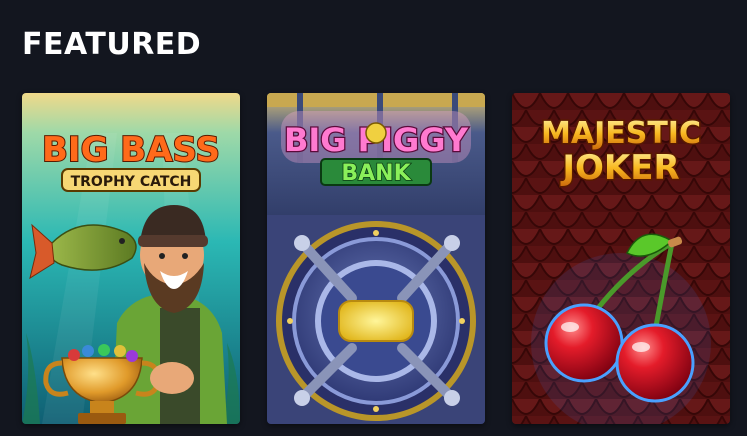 The image size is (747, 436). I want to click on gold-bar-icon, so click(376, 321).